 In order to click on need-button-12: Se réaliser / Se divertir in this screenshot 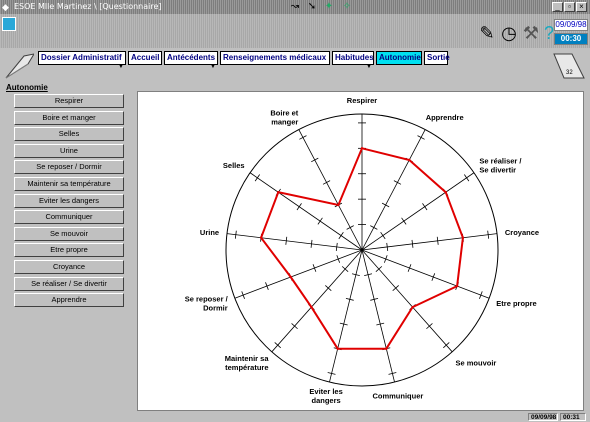, I will do `click(69, 283)`.